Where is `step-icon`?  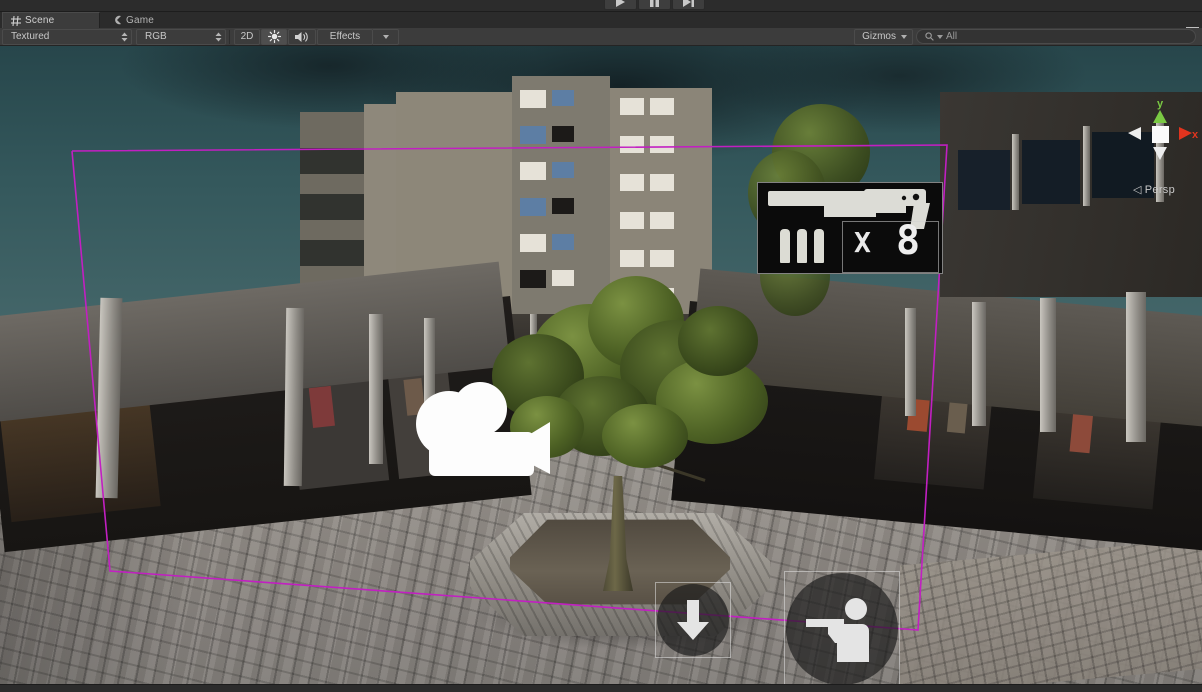
step-icon is located at coordinates (688, 3).